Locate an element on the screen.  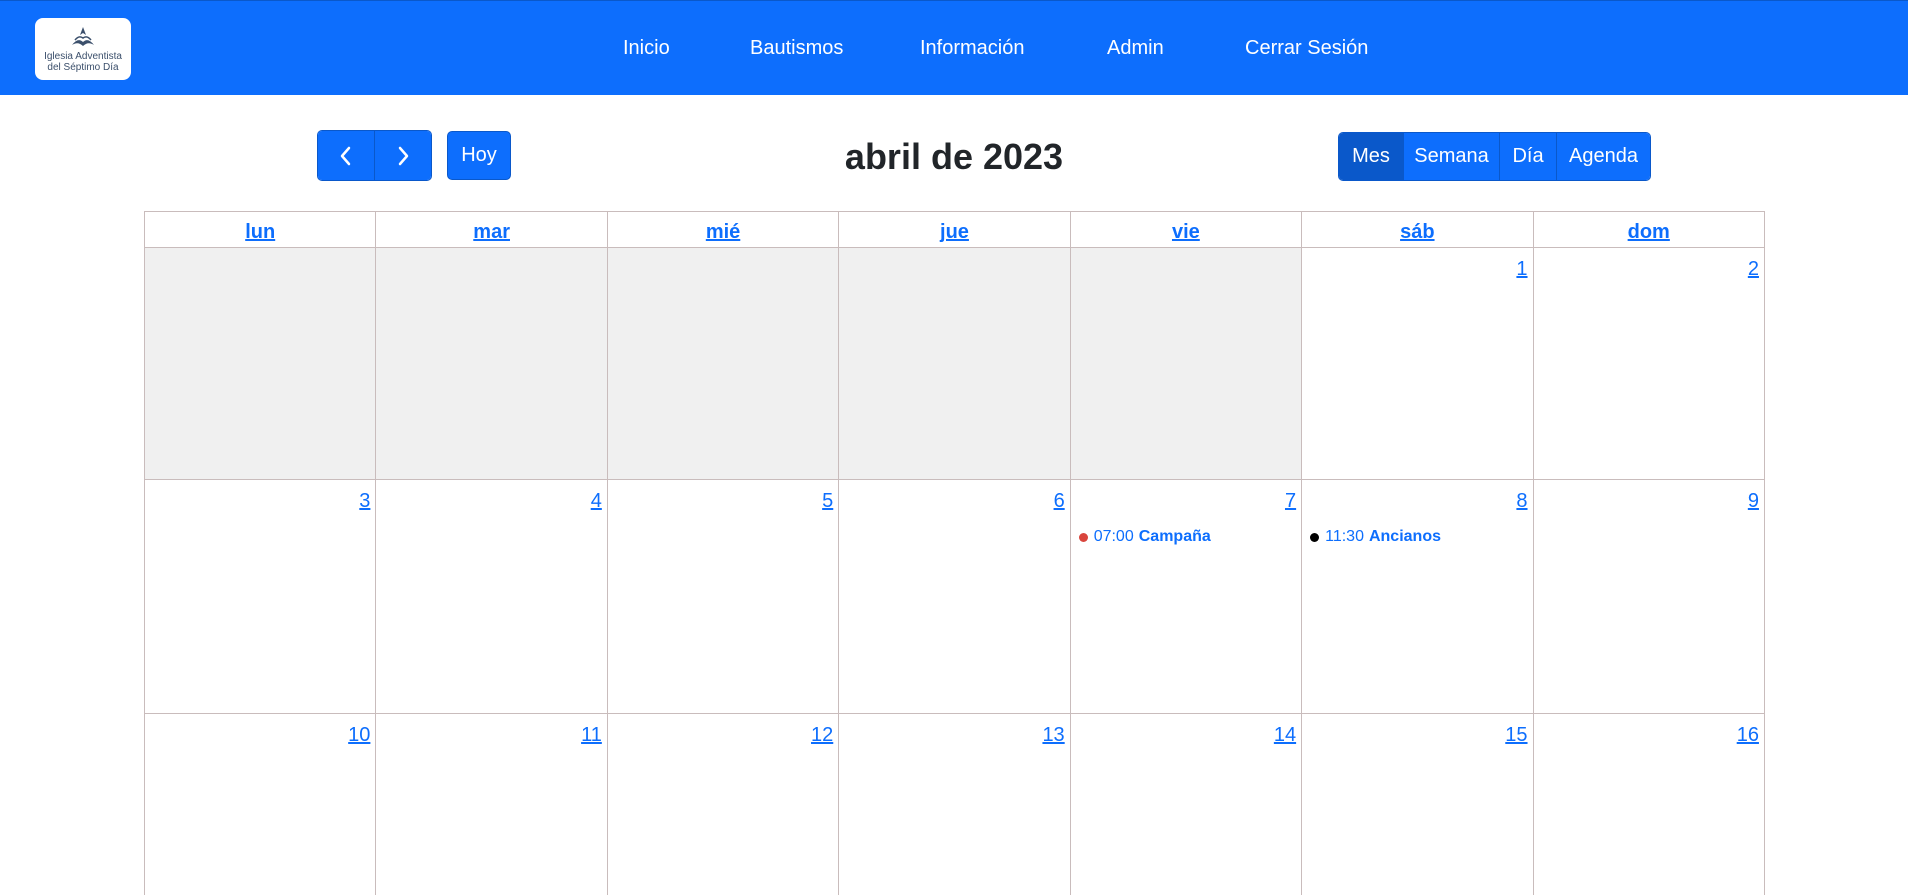
day-cell-5: 5 is located at coordinates (722, 596).